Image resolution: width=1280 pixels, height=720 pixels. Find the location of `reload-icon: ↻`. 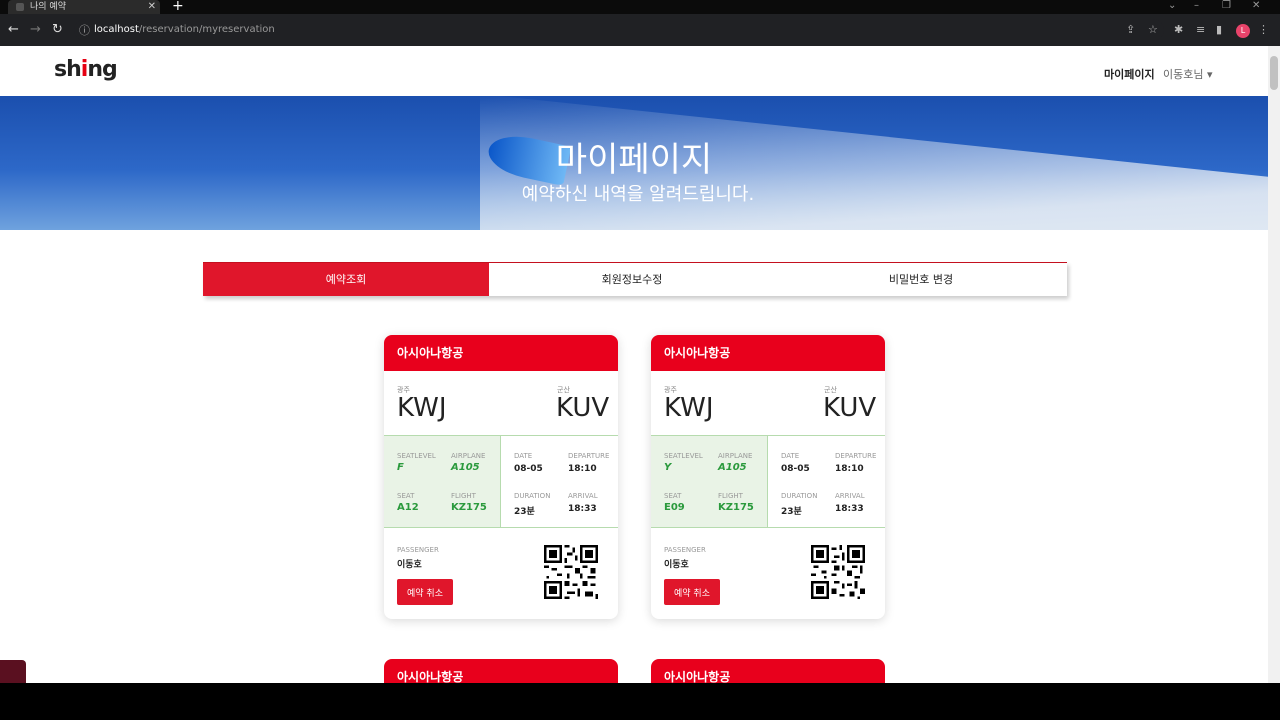

reload-icon: ↻ is located at coordinates (57, 29).